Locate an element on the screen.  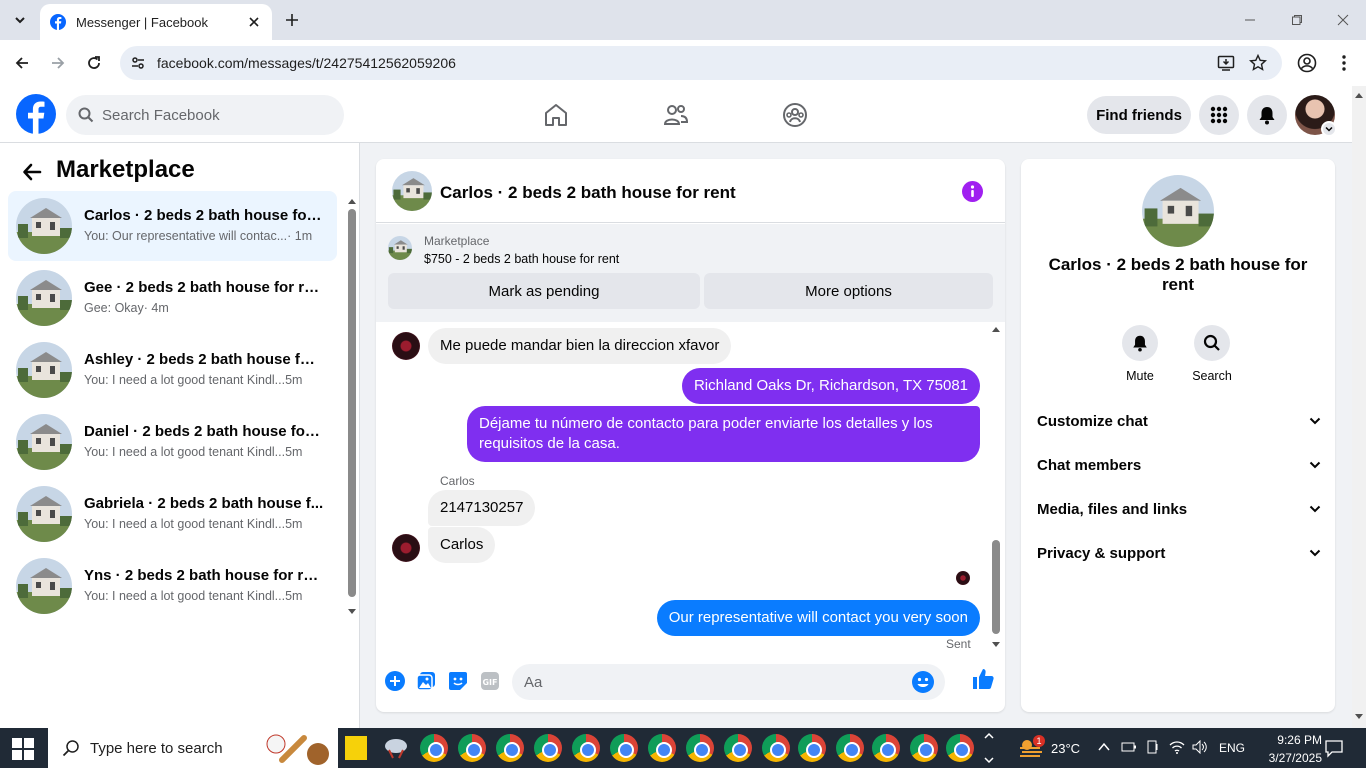
emoji-icon is located at coordinates (923, 682).